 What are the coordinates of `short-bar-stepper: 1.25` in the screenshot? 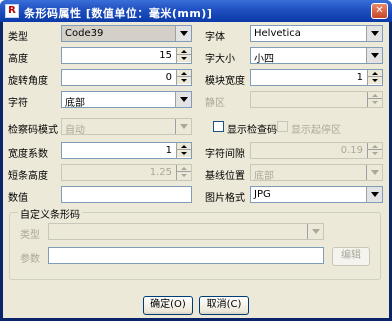 It's located at (126, 172).